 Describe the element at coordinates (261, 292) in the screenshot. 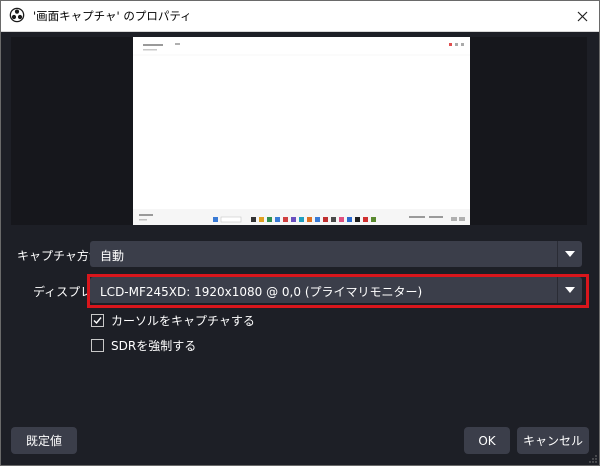

I see `display-value: LCD-MF245XD: 1920x1080 @ 0,0 (プライマリモニター)` at that location.